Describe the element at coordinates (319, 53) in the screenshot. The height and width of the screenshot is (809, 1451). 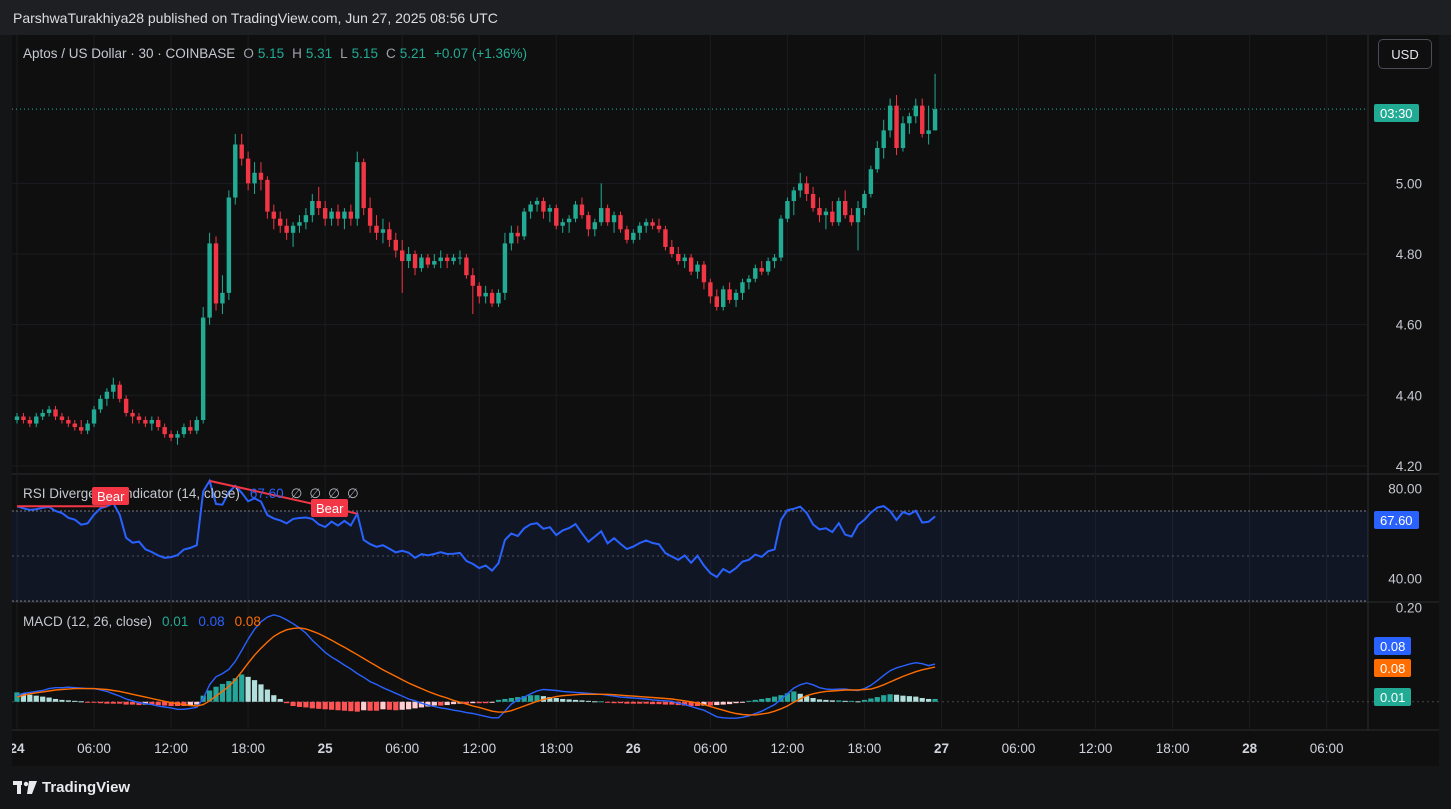
I see `high-value: 5.31` at that location.